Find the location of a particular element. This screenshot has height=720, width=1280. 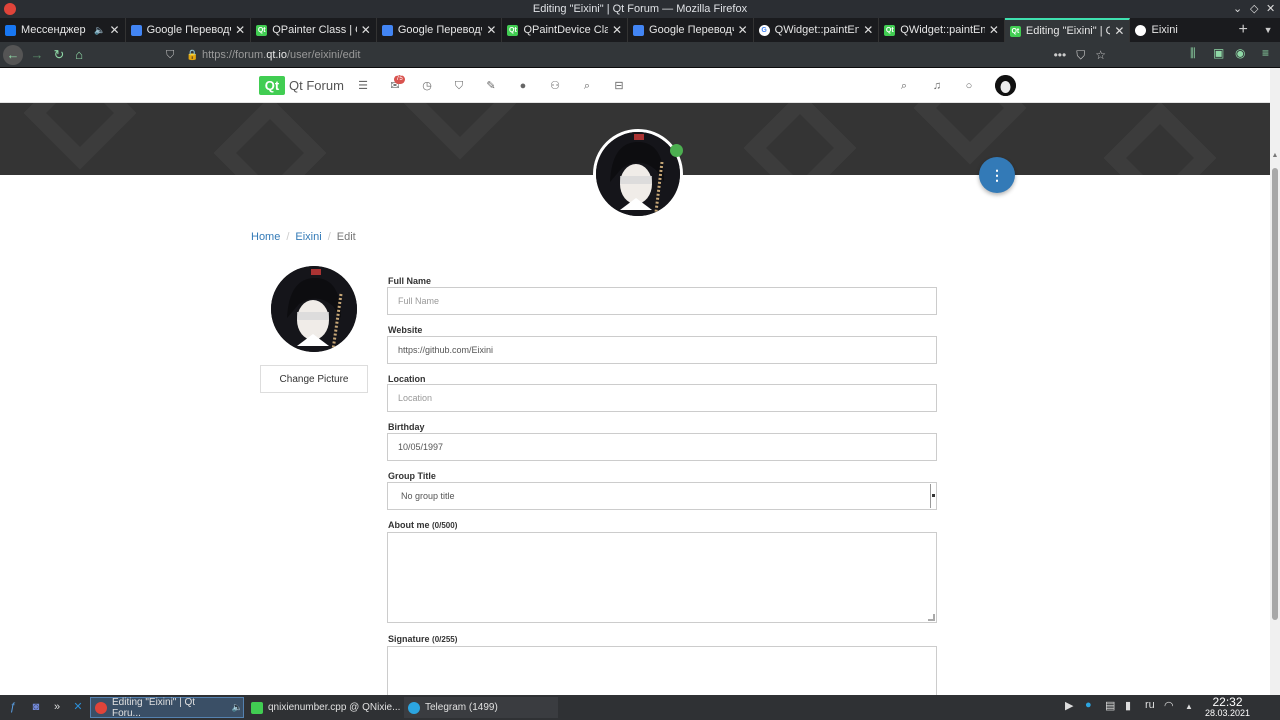

recent-clock-icon: ◷ is located at coordinates (427, 86).